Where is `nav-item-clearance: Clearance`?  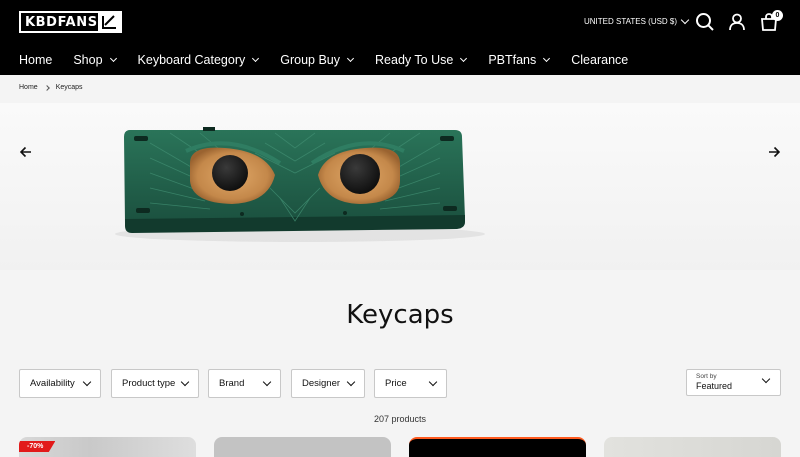
nav-item-clearance: Clearance is located at coordinates (599, 60).